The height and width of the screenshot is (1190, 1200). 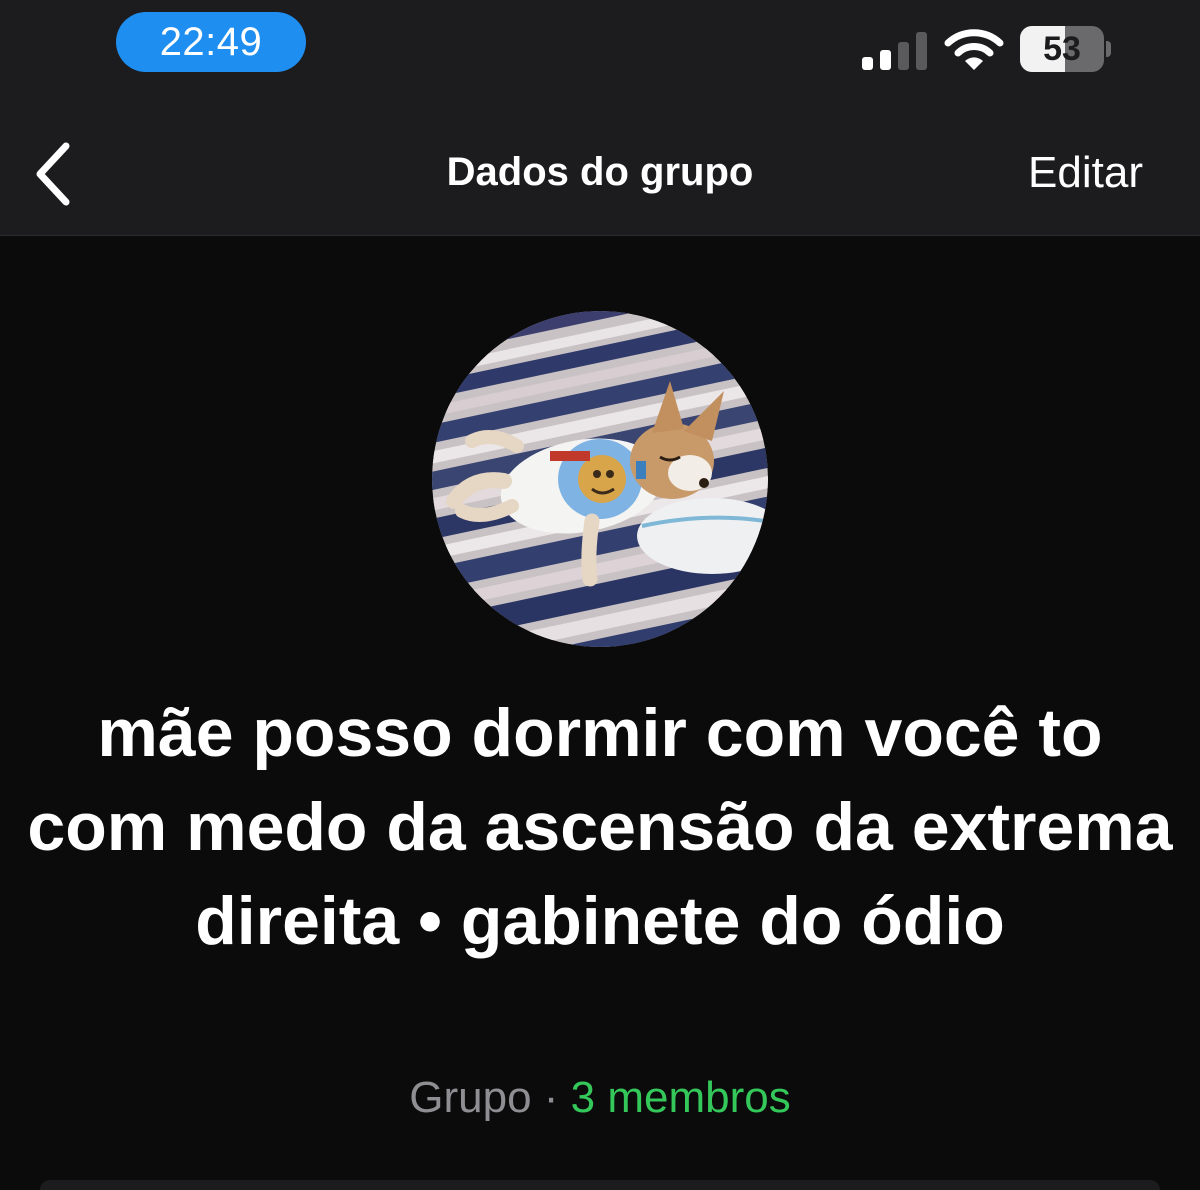 What do you see at coordinates (470, 1097) in the screenshot?
I see `group-type-label: Grupo` at bounding box center [470, 1097].